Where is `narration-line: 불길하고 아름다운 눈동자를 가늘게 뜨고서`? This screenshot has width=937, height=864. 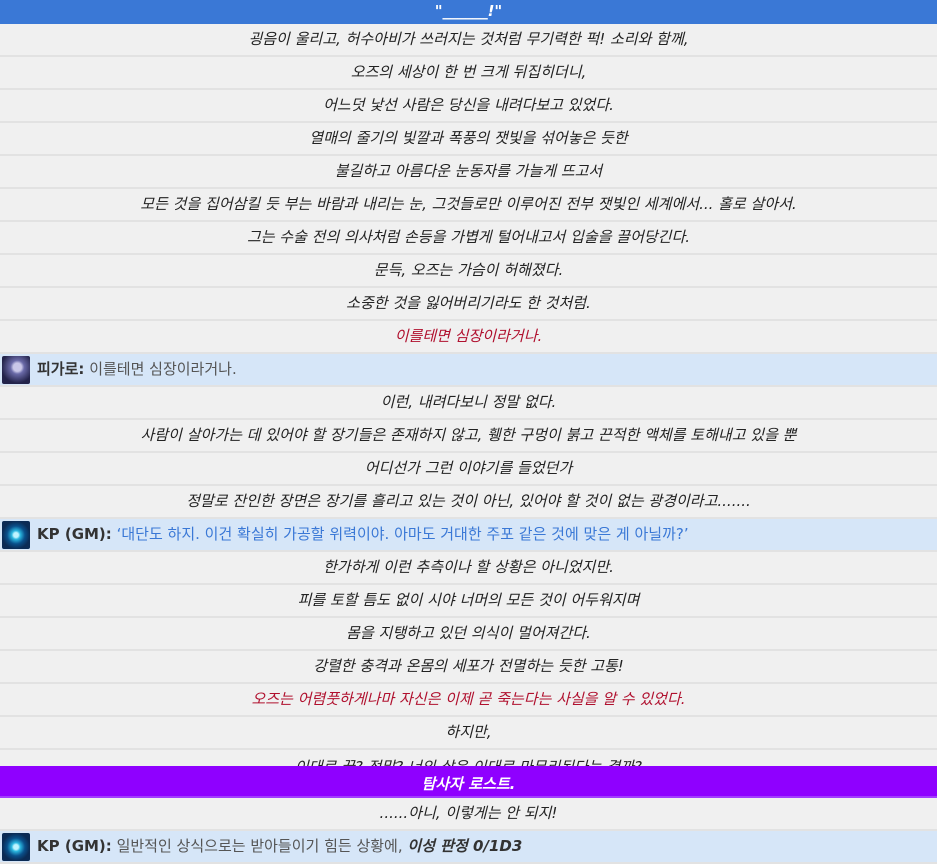
narration-line: 불길하고 아름다운 눈동자를 가늘게 뜨고서 is located at coordinates (468, 172).